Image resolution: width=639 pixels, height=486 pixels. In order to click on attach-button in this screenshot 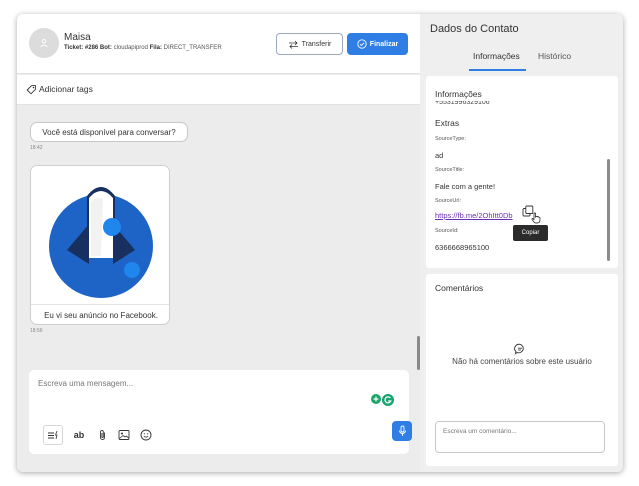, I will do `click(102, 435)`.